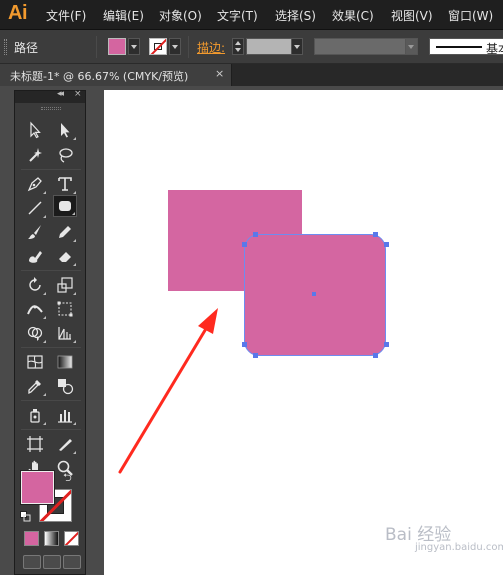 The width and height of the screenshot is (503, 575). Describe the element at coordinates (51, 108) in the screenshot. I see `panel-grip` at that location.